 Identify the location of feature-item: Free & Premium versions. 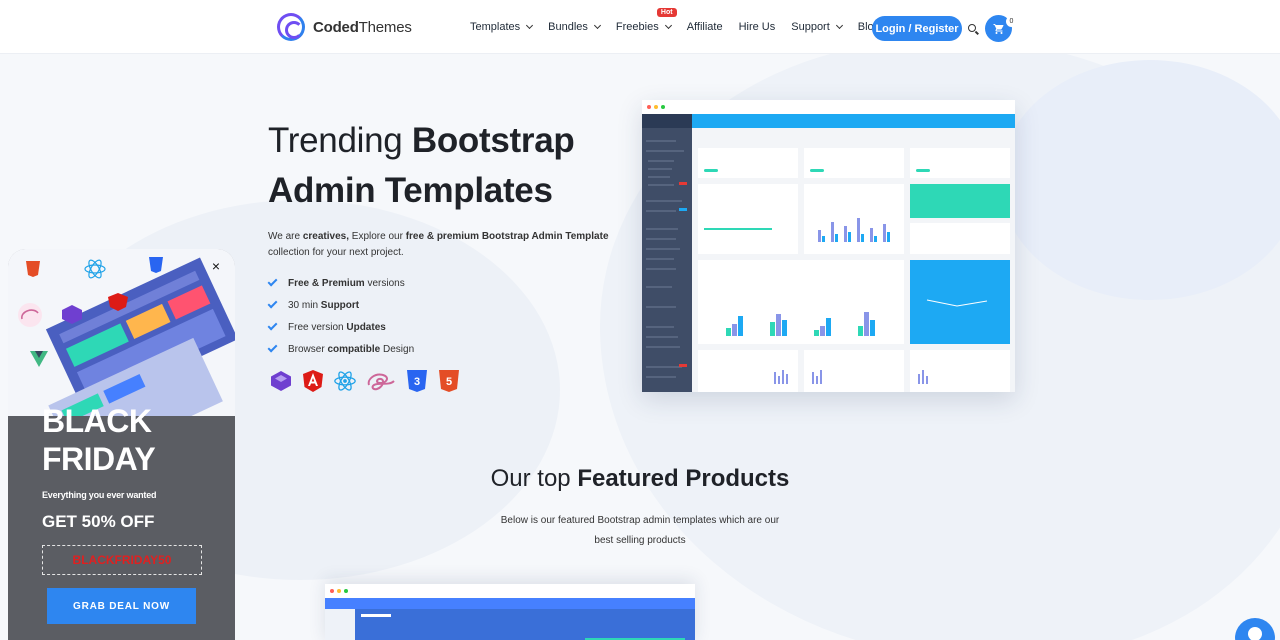
(340, 283).